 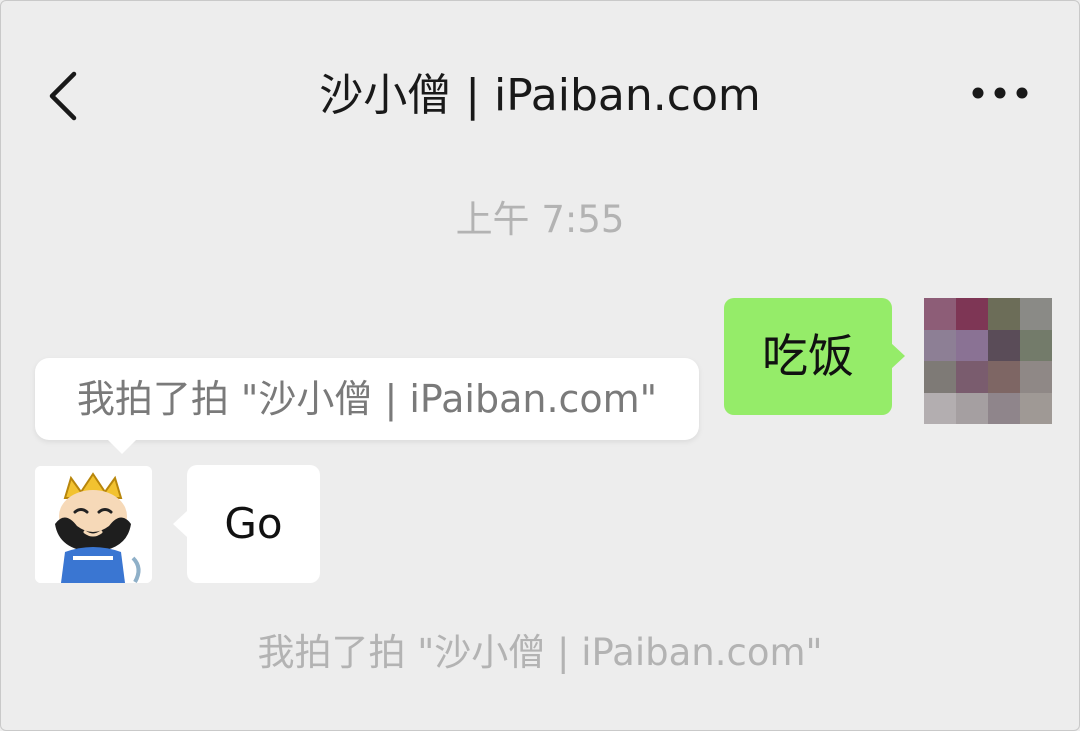 I want to click on contact-avatar, so click(x=93, y=524).